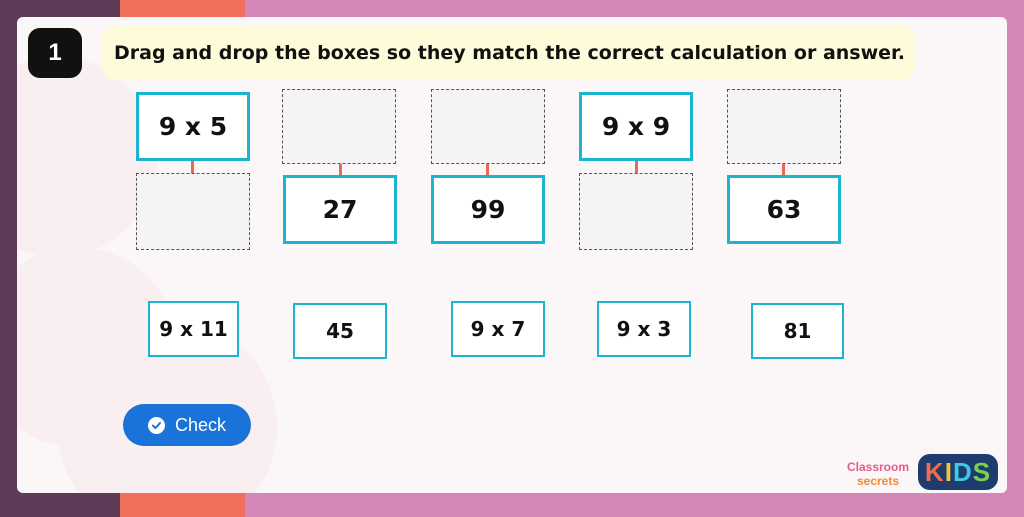 The width and height of the screenshot is (1024, 517). I want to click on answer-card: 99, so click(488, 209).